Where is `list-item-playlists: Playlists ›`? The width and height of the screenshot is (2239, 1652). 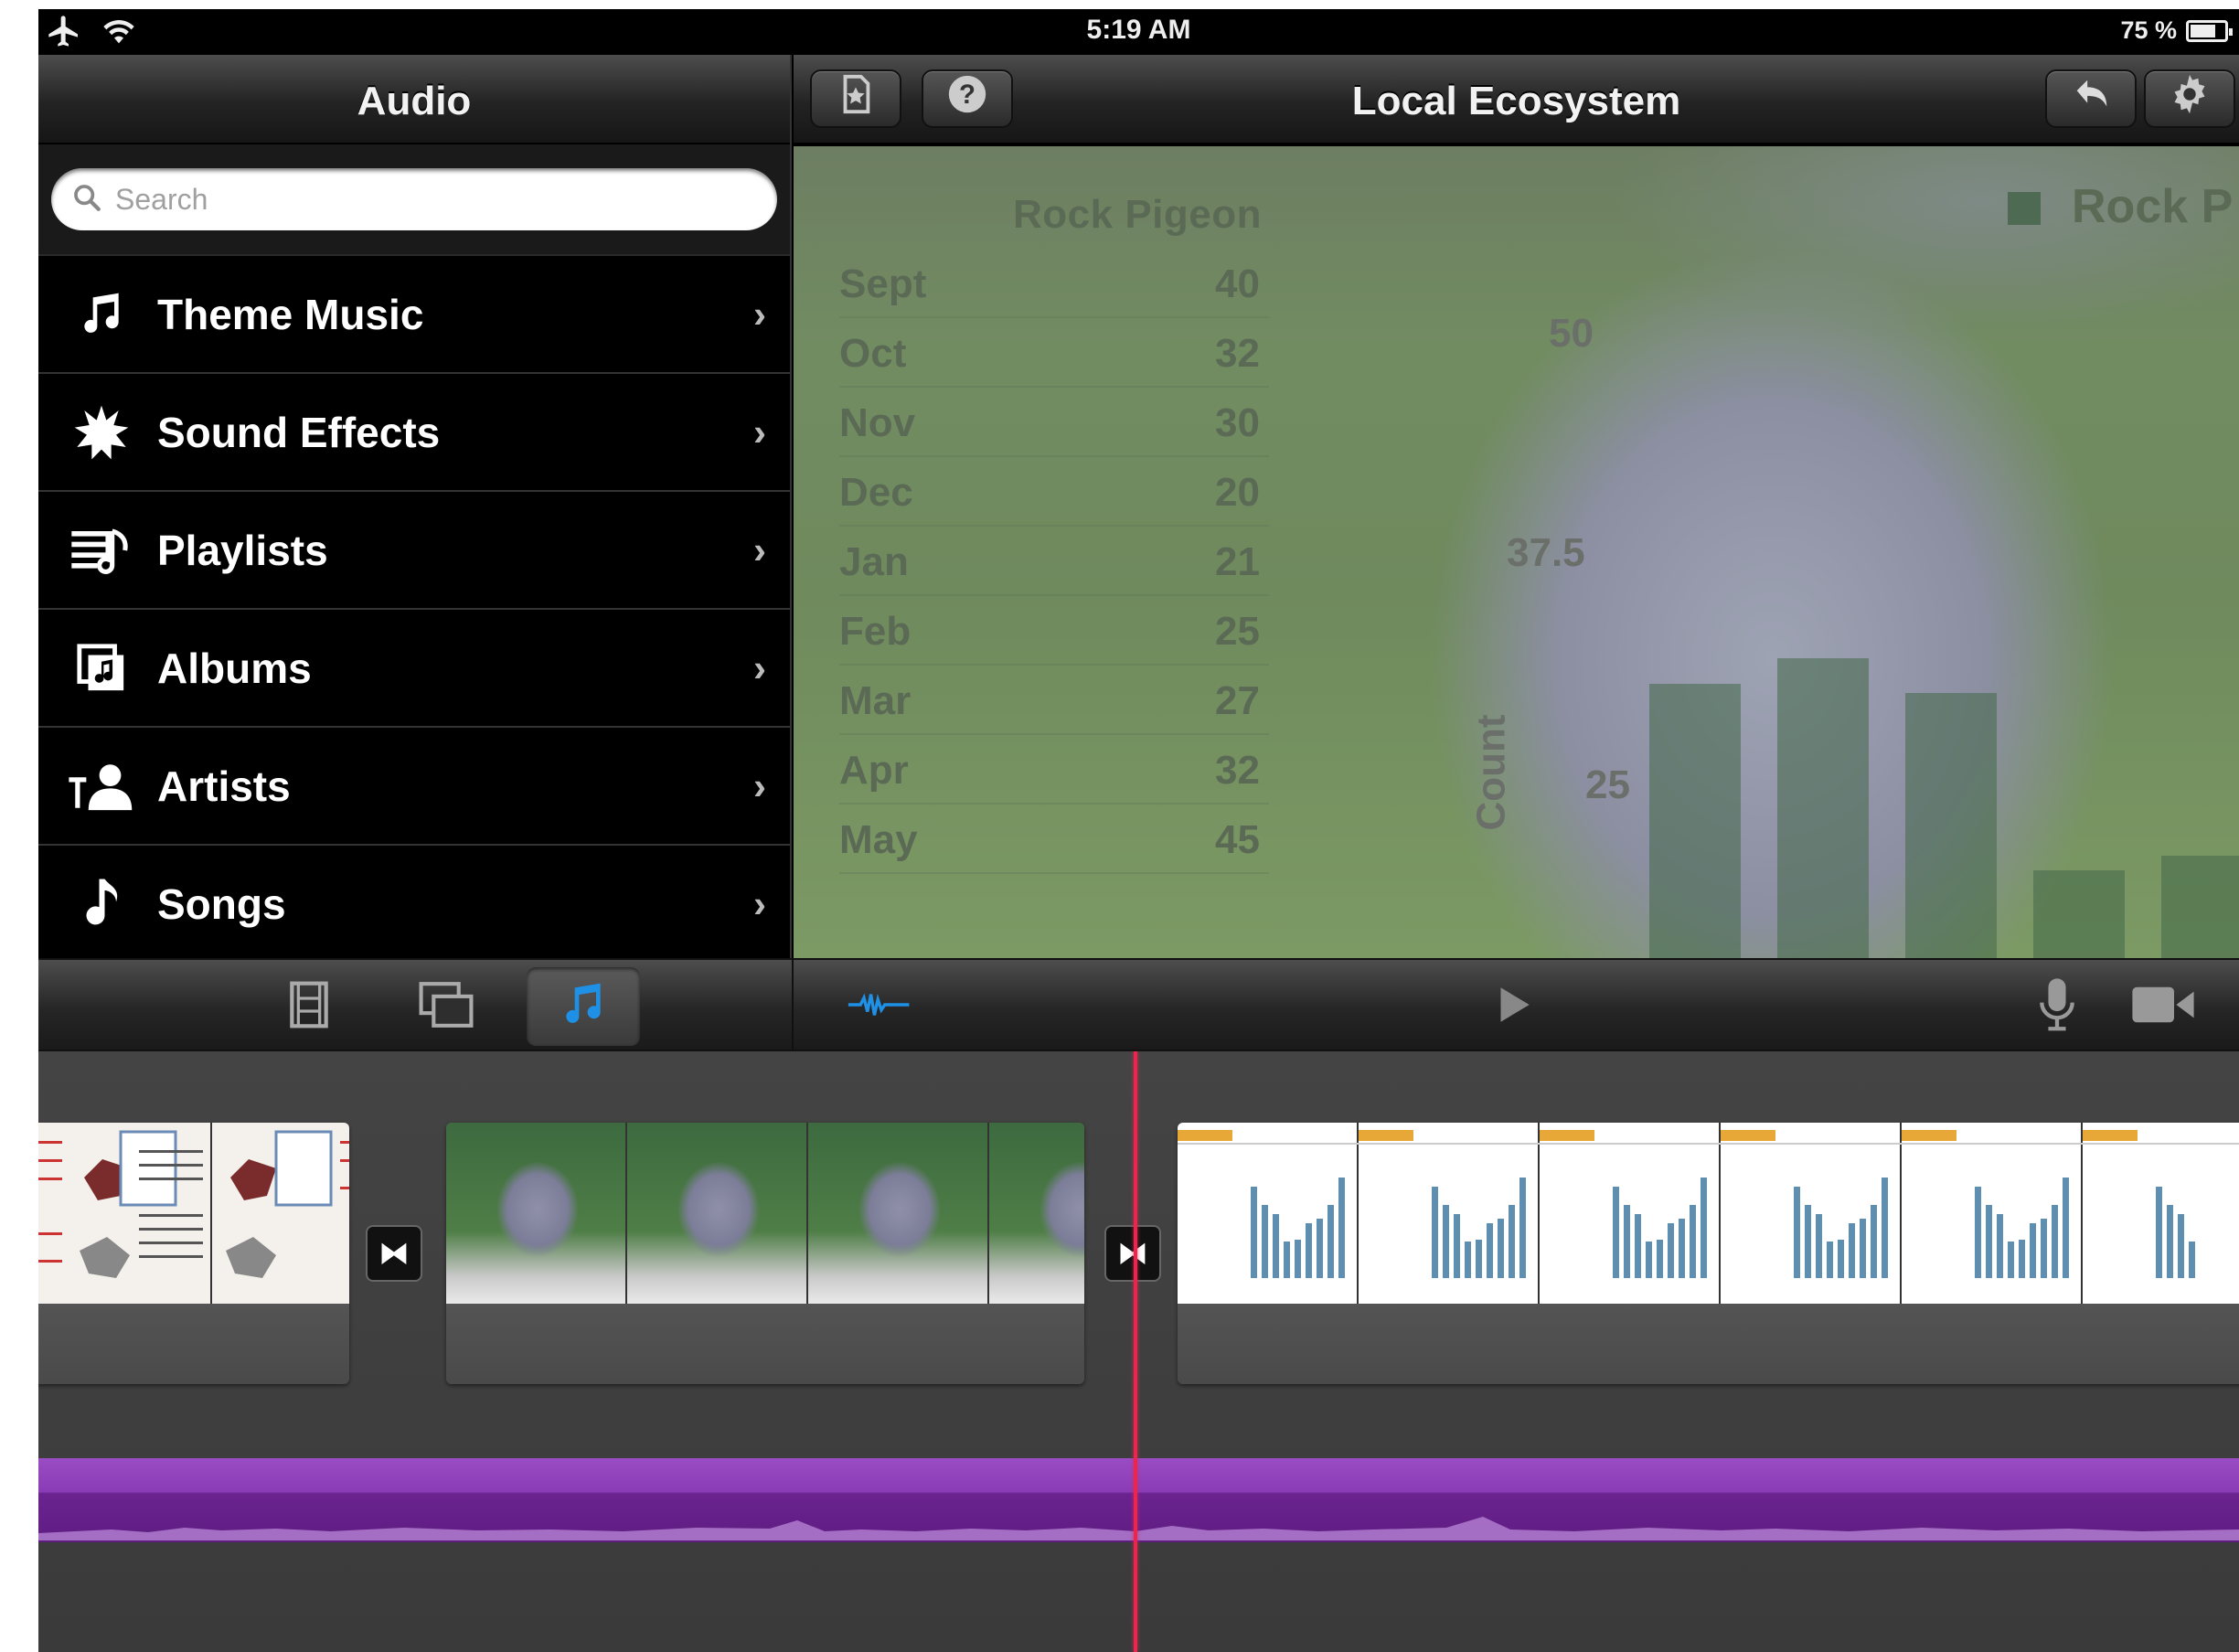 list-item-playlists: Playlists › is located at coordinates (414, 551).